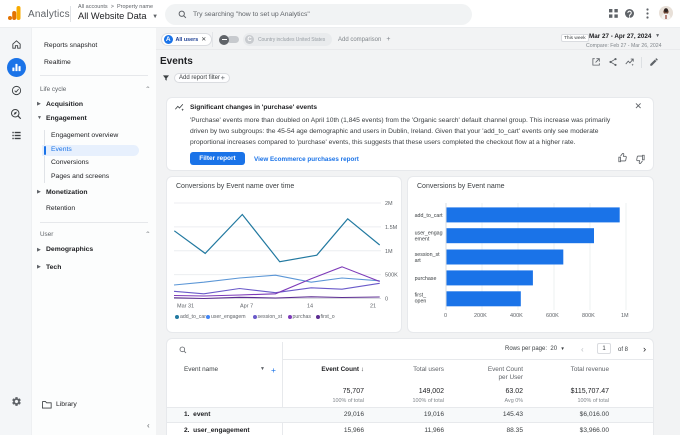 This screenshot has height=435, width=680. Describe the element at coordinates (426, 279) in the screenshot. I see `svg-text: purchase` at that location.